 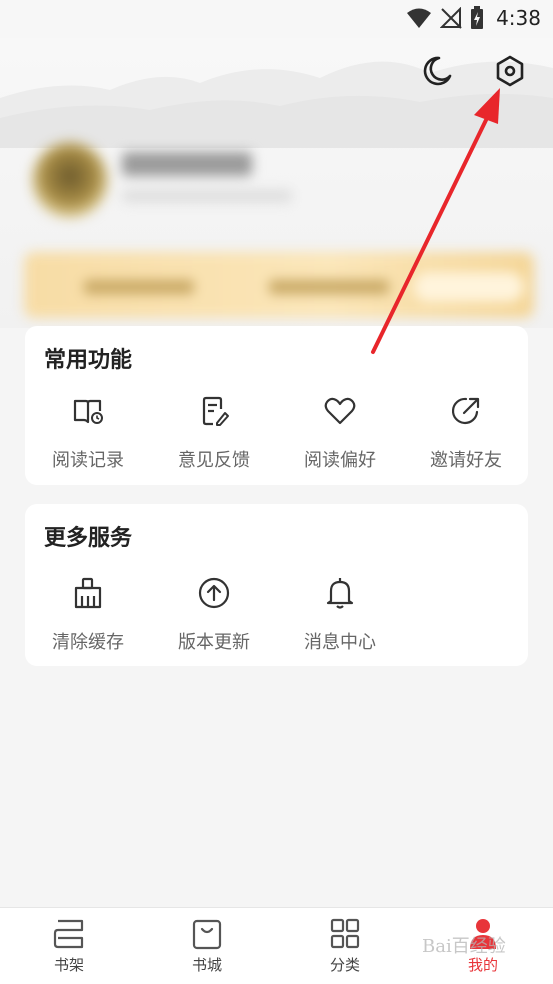 What do you see at coordinates (88, 434) in the screenshot?
I see `reading-history-button: 阅读记录` at bounding box center [88, 434].